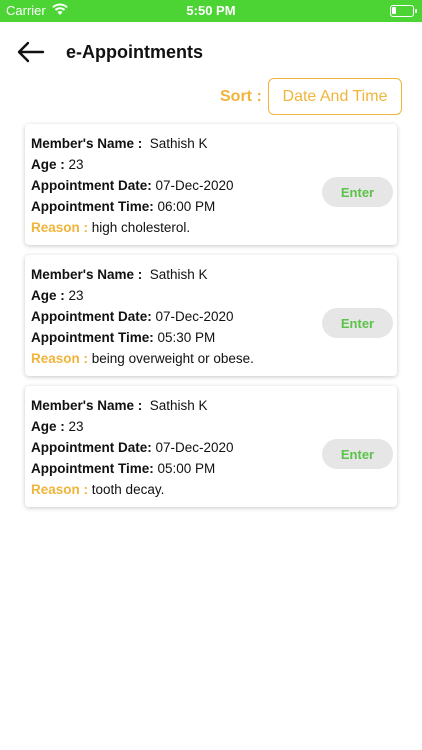 The width and height of the screenshot is (422, 750). I want to click on header: e-Appointments, so click(211, 52).